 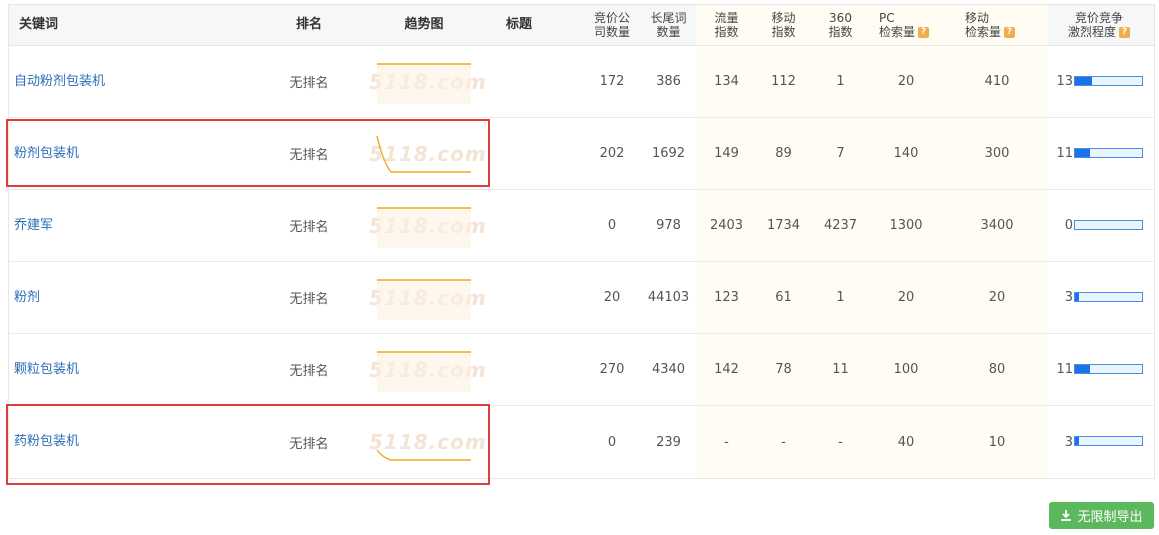 I want to click on keyword-link: 乔建军, so click(x=61, y=225).